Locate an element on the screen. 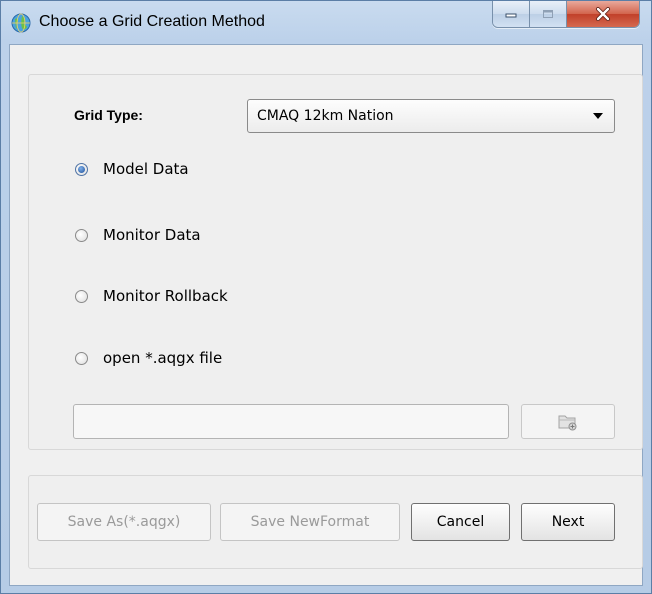 The image size is (652, 594). grid-type-dropdown: CMAQ 12km Nation is located at coordinates (431, 116).